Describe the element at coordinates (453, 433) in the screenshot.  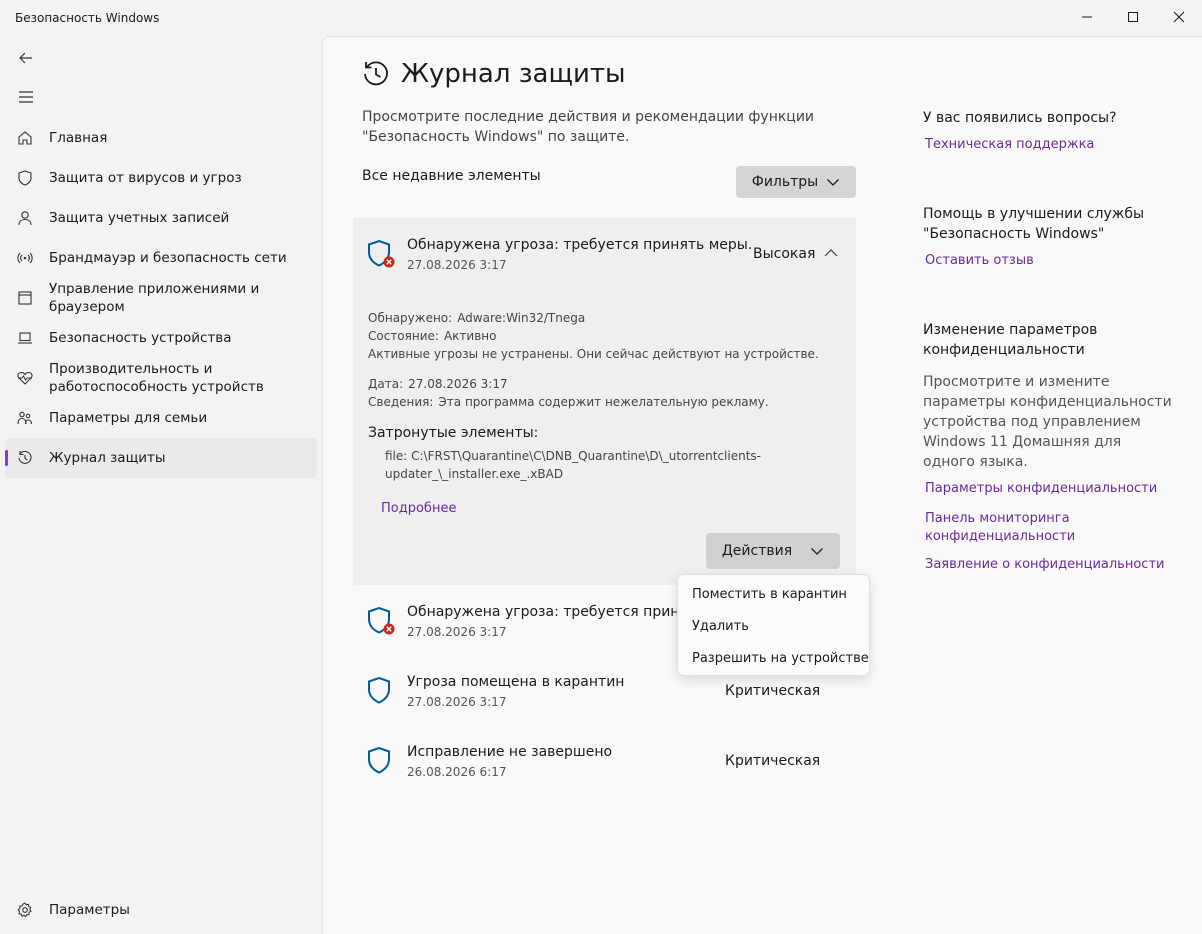
I see `affected-items-title: Затронутые элементы:` at that location.